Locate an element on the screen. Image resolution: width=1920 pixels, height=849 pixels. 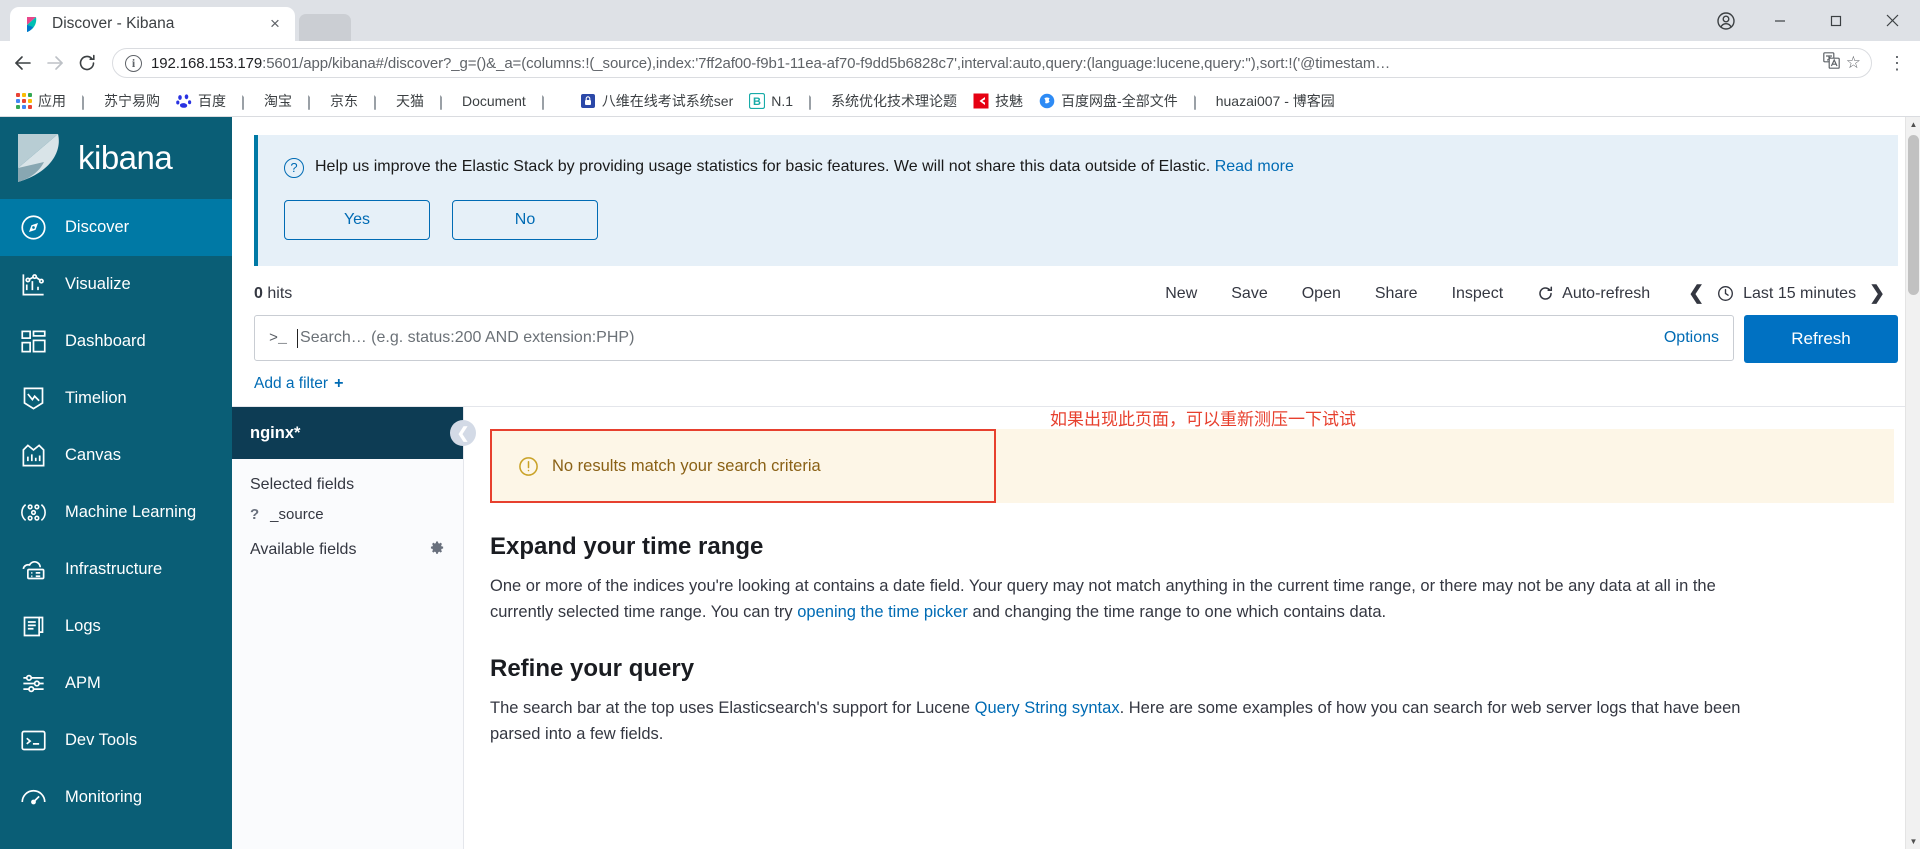
scroll-down-arrow: ▼ is located at coordinates (1913, 841).